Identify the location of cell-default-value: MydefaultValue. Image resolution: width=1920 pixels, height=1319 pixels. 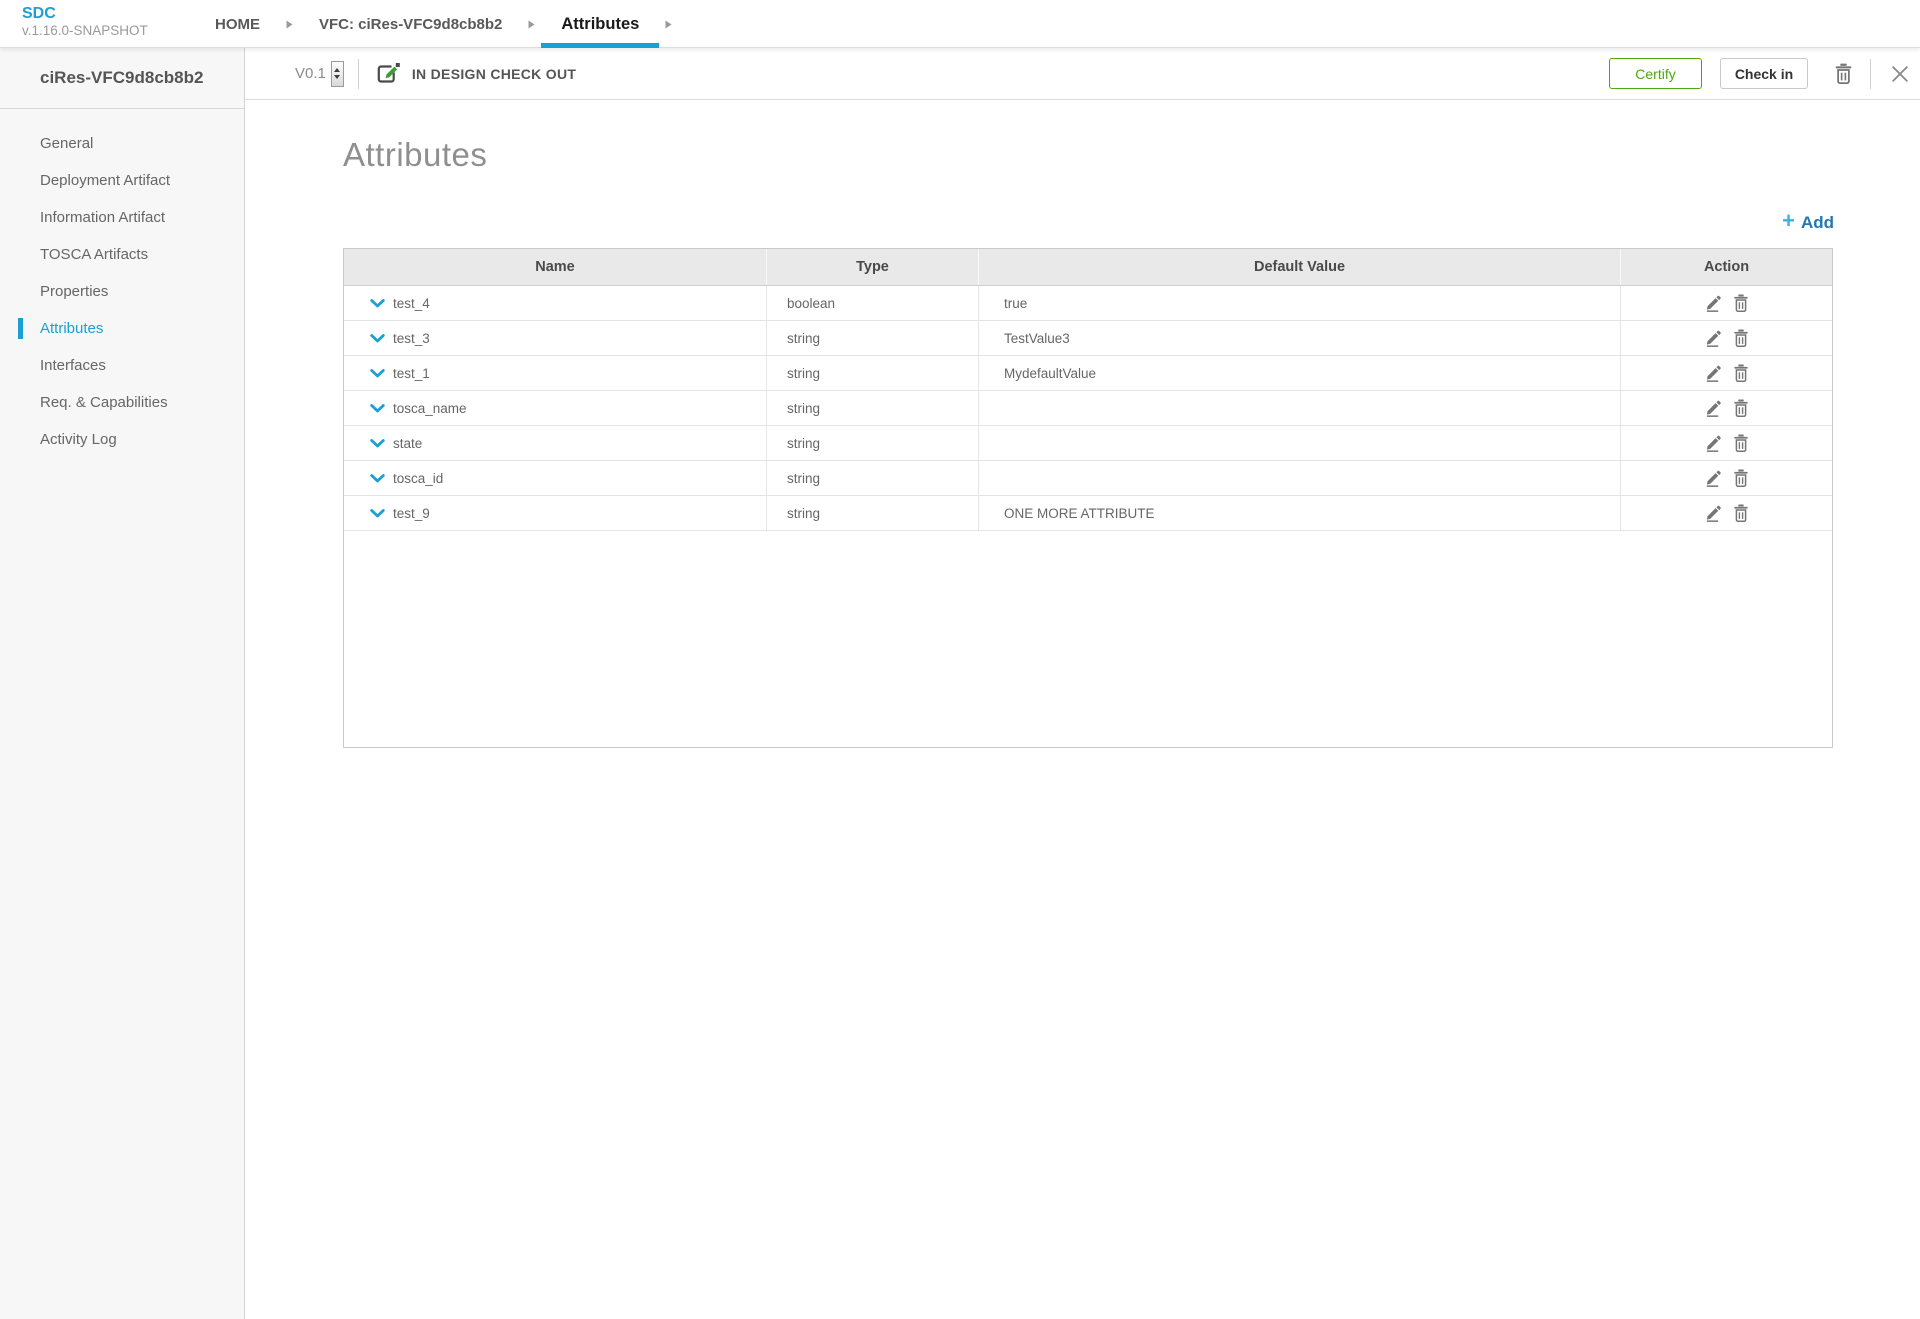
(1300, 373).